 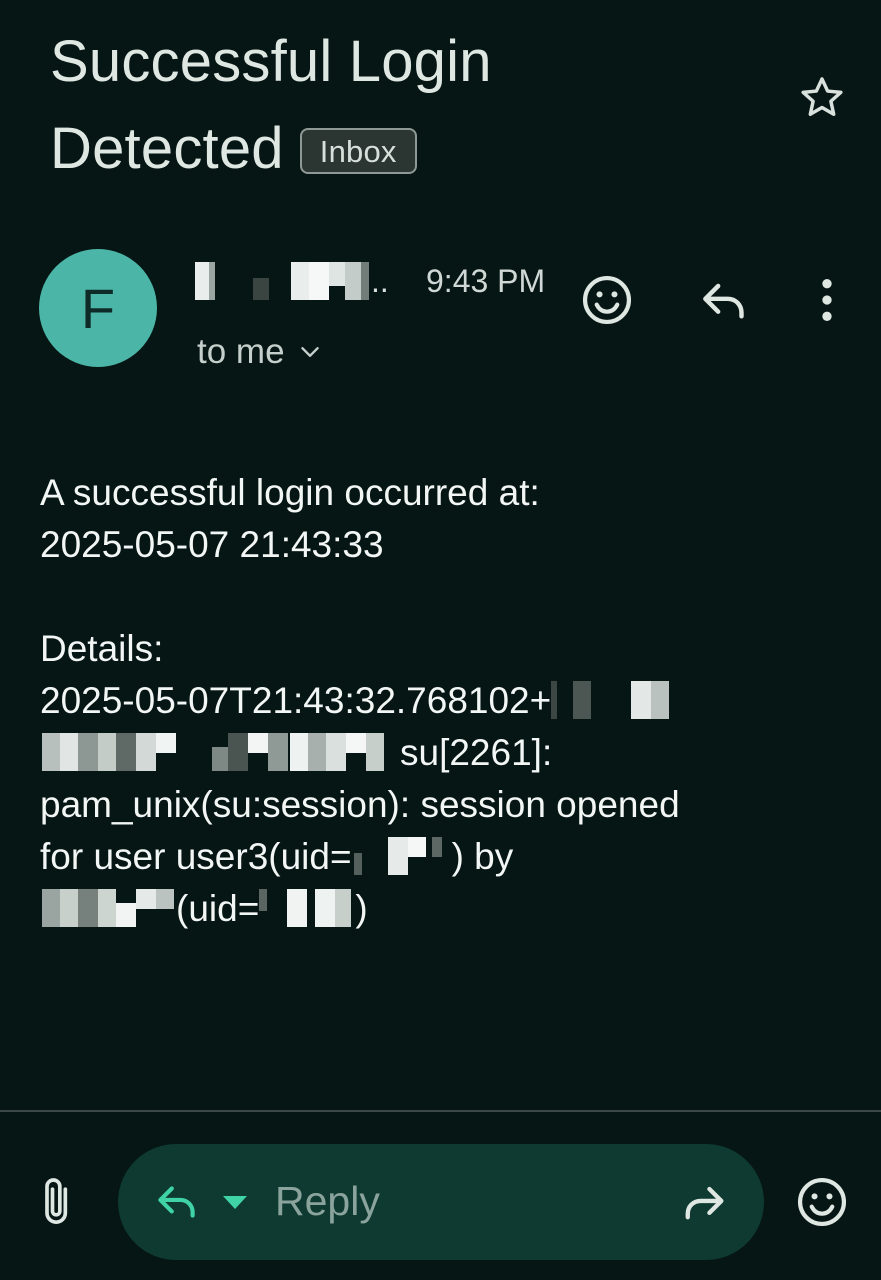 What do you see at coordinates (309, 352) in the screenshot?
I see `chevron-down-icon` at bounding box center [309, 352].